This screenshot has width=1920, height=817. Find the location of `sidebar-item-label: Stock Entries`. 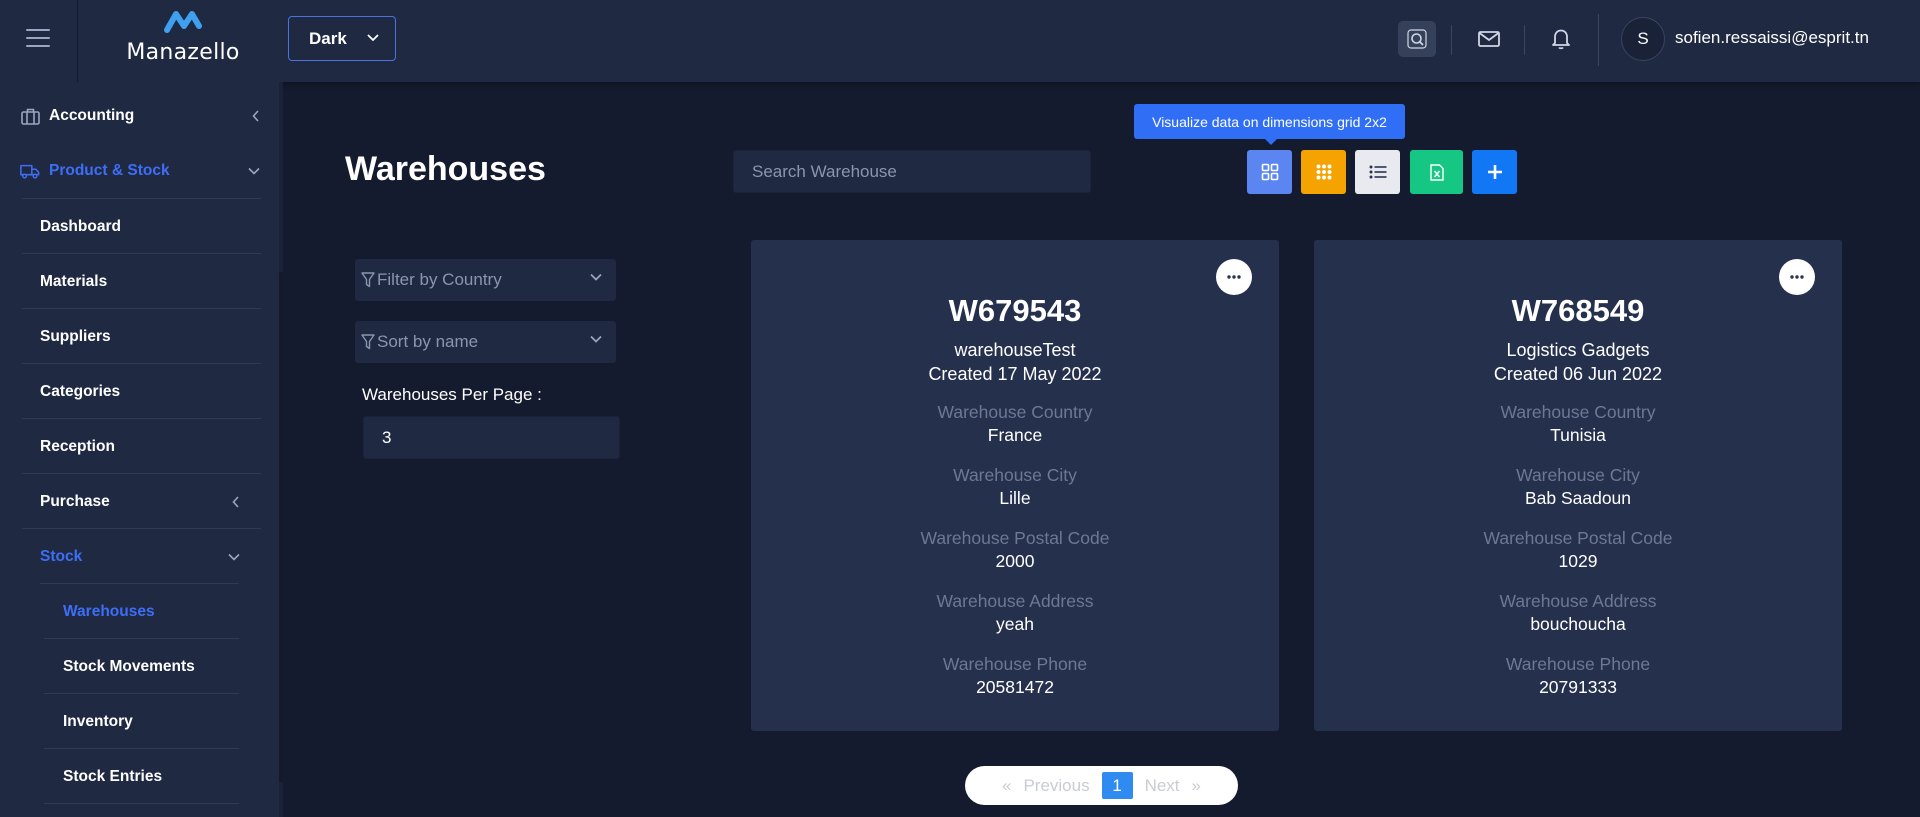

sidebar-item-label: Stock Entries is located at coordinates (113, 776).